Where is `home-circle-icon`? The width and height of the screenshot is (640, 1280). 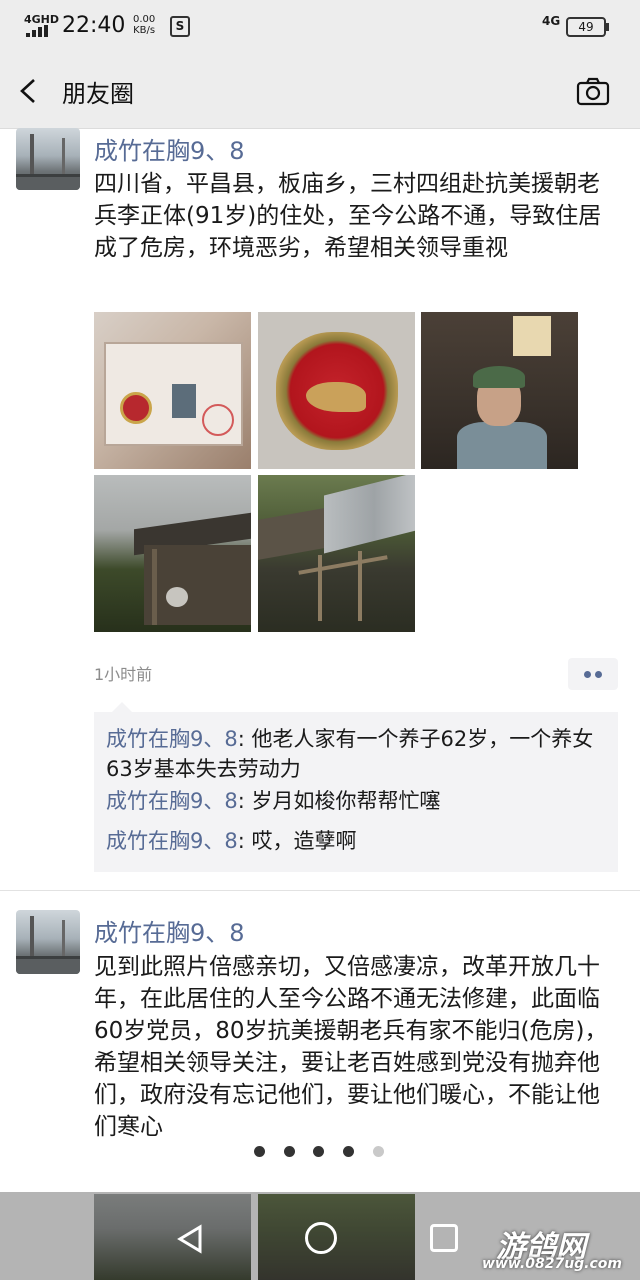 home-circle-icon is located at coordinates (321, 1238).